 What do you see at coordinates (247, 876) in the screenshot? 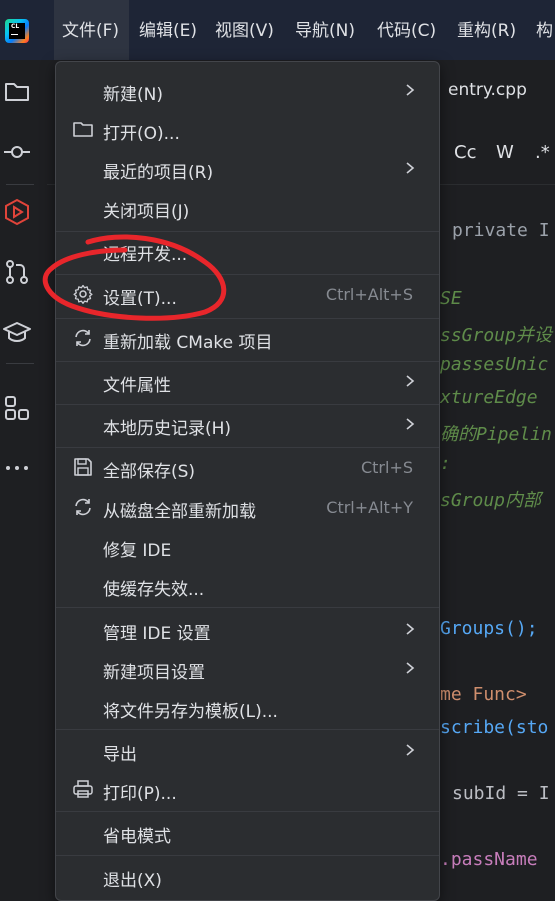
I see `menu-item-exit: 退出(X)` at bounding box center [247, 876].